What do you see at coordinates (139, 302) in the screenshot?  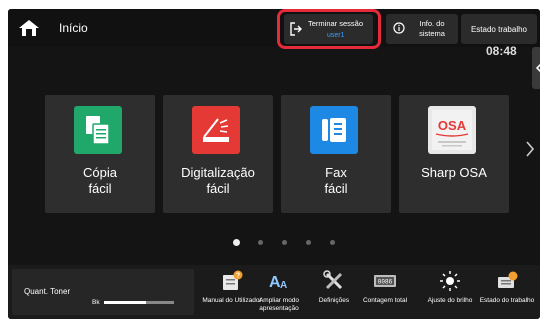 I see `toner-level-bar` at bounding box center [139, 302].